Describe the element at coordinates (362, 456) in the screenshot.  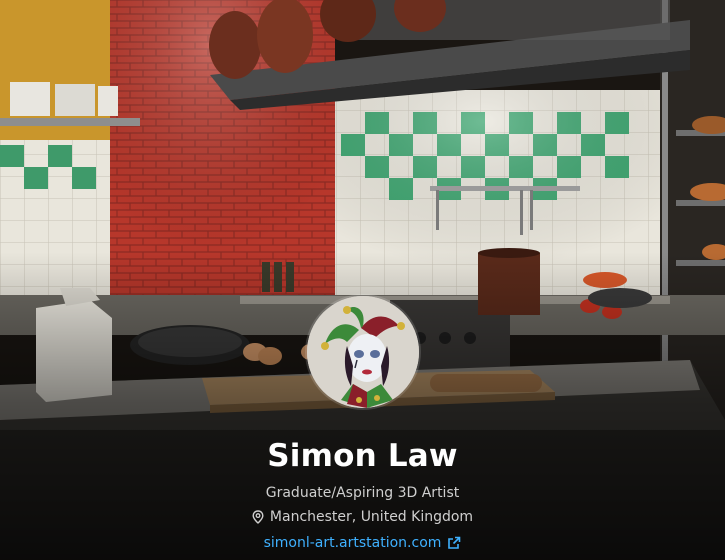
I see `profile-name: Simon Law` at that location.